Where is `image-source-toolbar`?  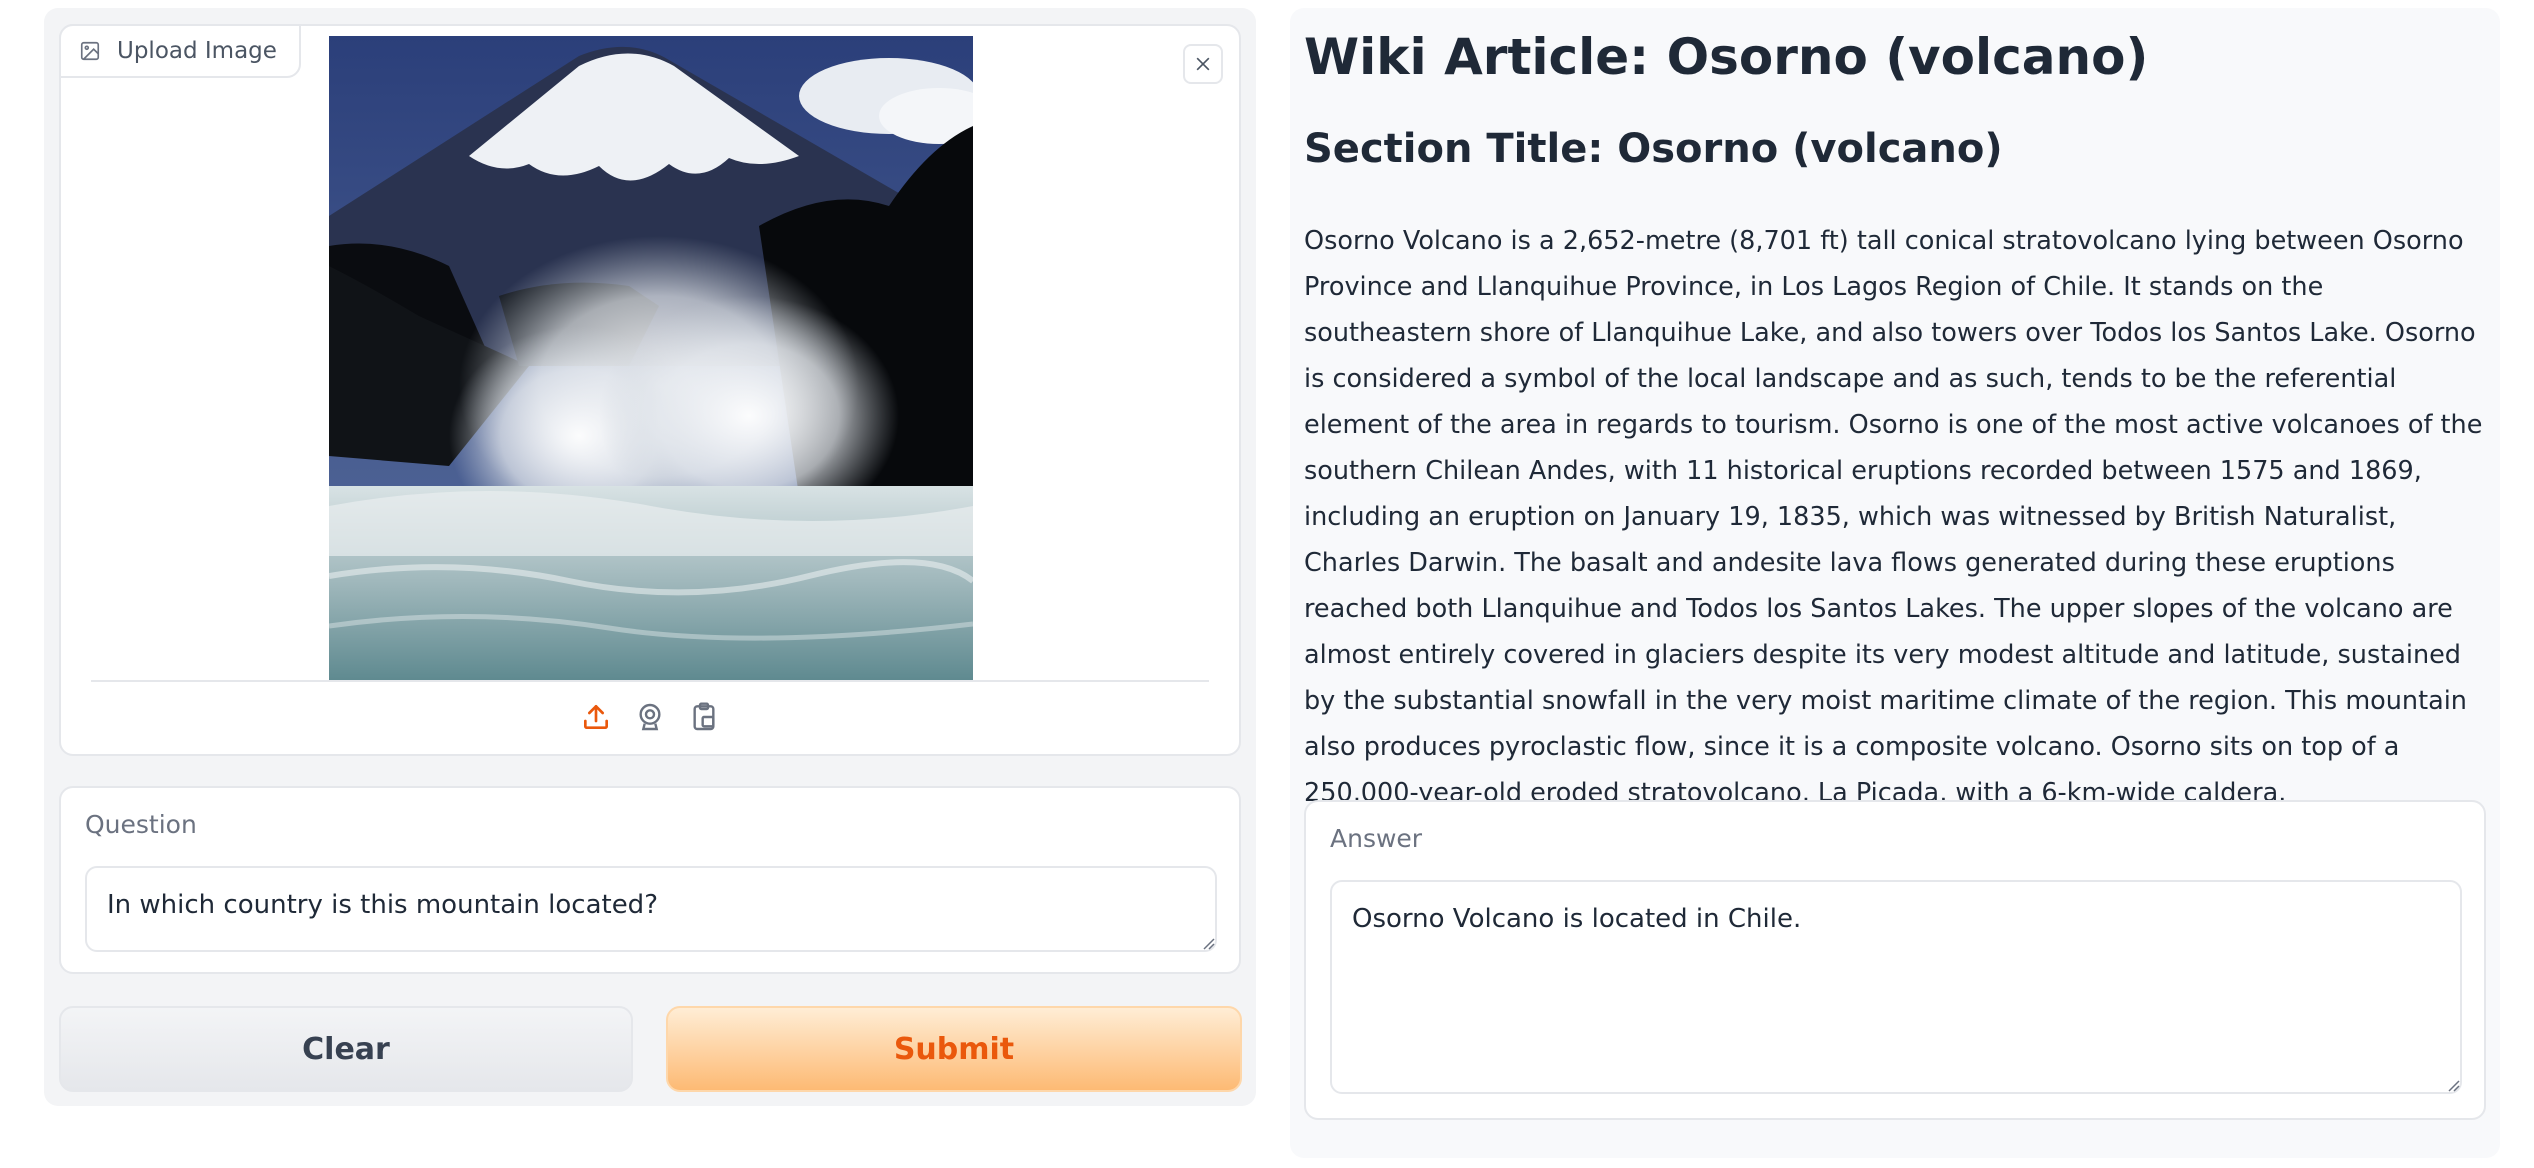
image-source-toolbar is located at coordinates (650, 717).